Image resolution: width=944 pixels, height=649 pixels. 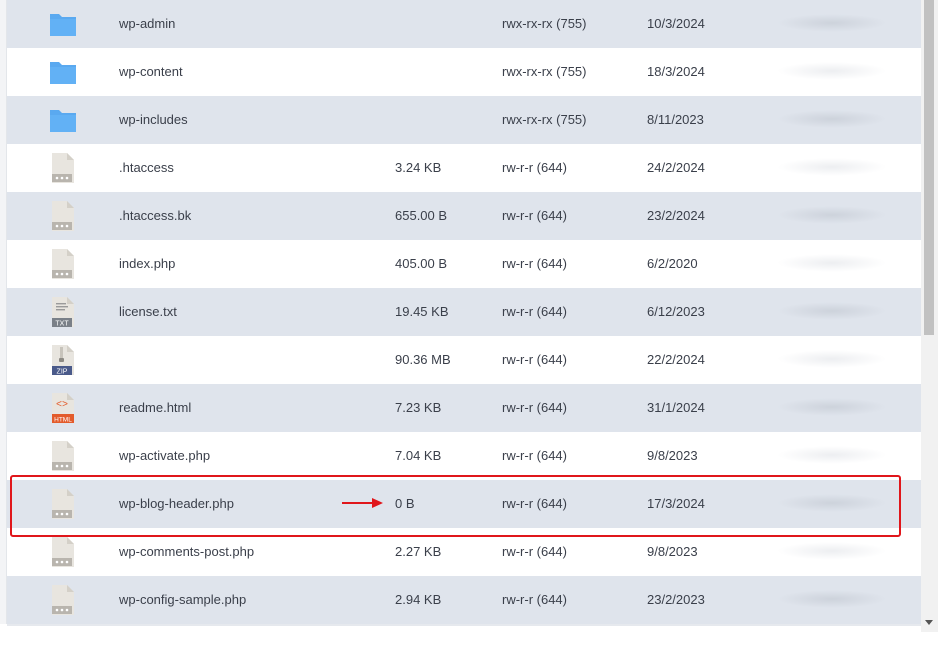 What do you see at coordinates (187, 551) in the screenshot?
I see `file-name: wp-comments-post.php` at bounding box center [187, 551].